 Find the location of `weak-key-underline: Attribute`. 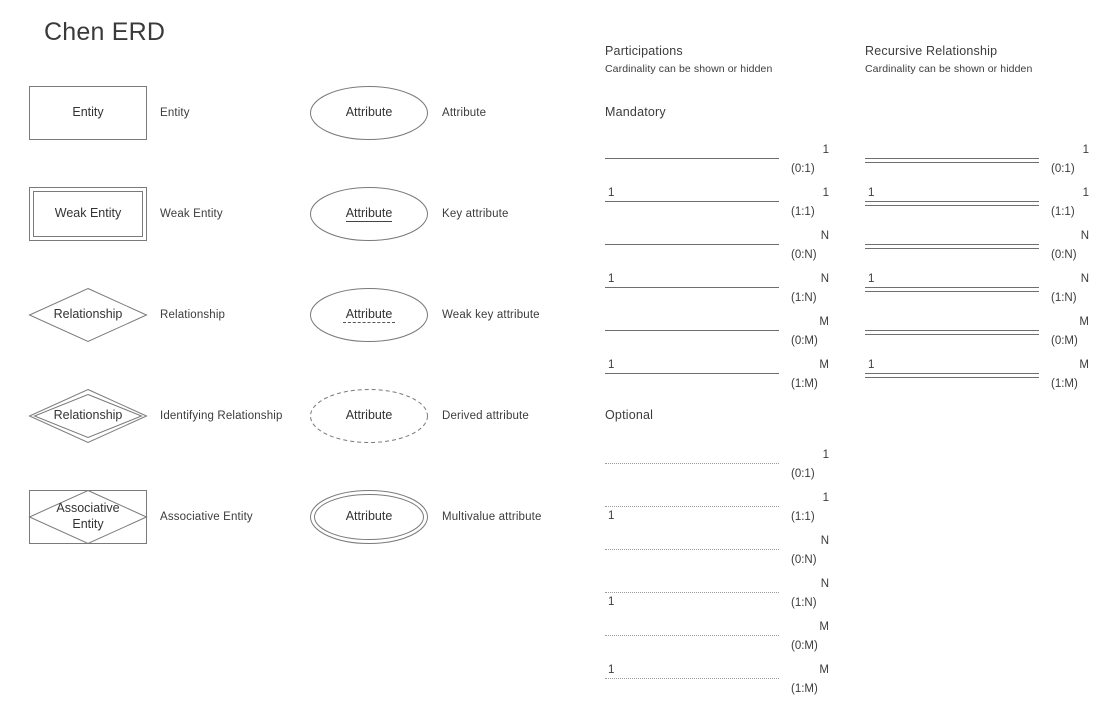

weak-key-underline: Attribute is located at coordinates (369, 315).